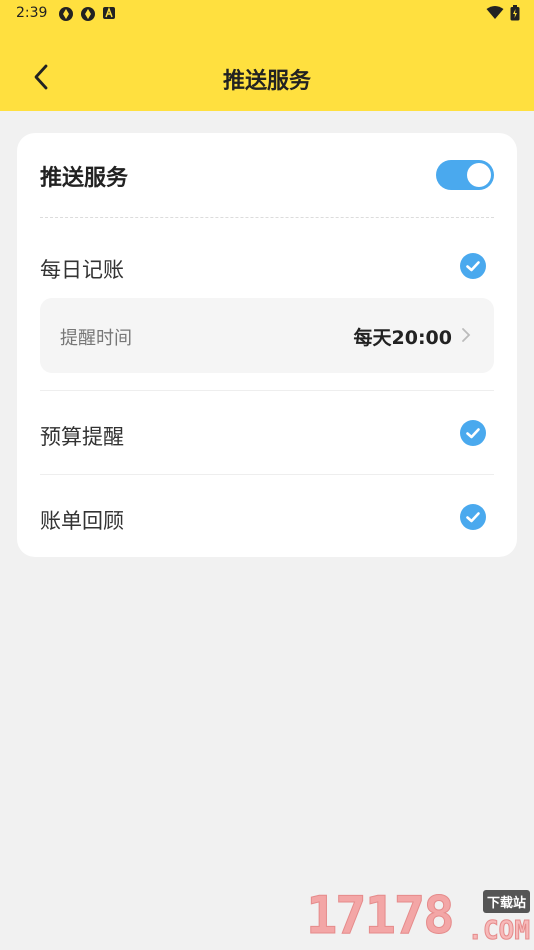 The image size is (534, 950). What do you see at coordinates (109, 12) in the screenshot?
I see `a-icon` at bounding box center [109, 12].